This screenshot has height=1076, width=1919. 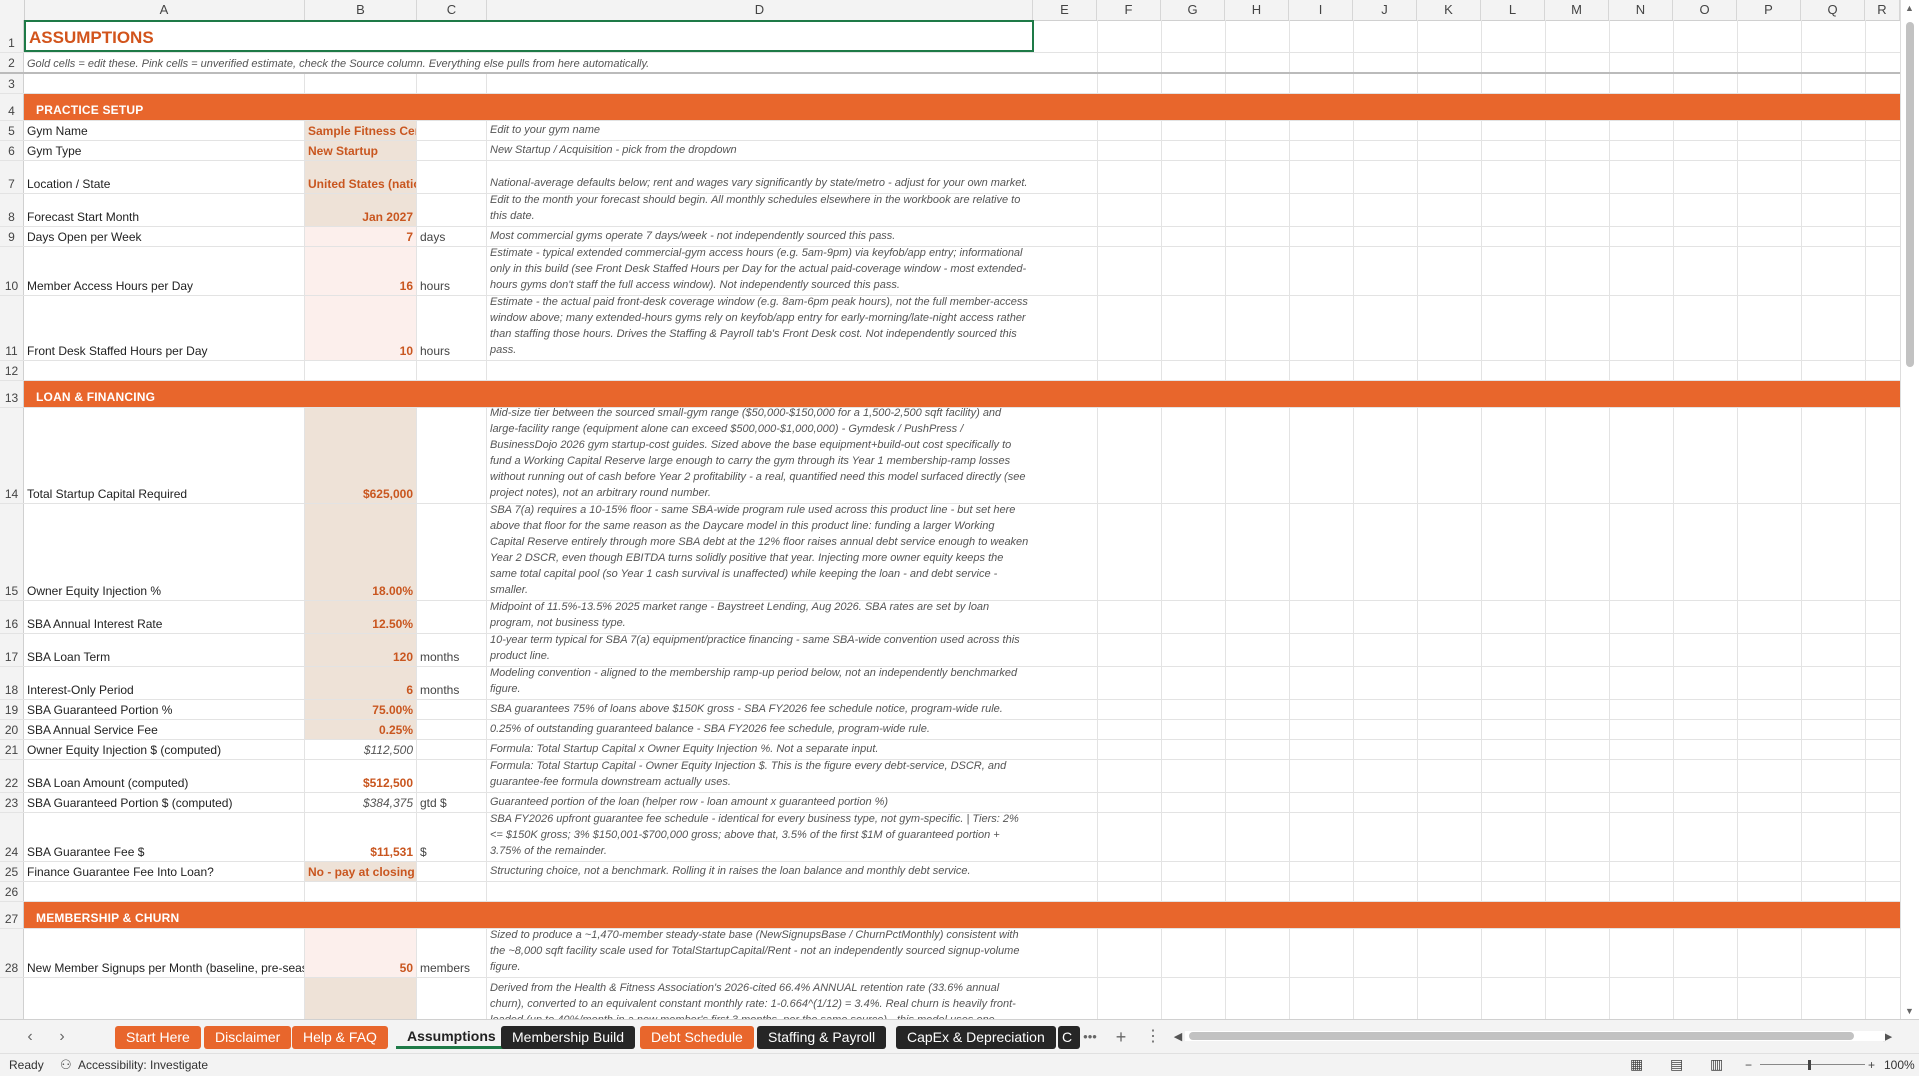 What do you see at coordinates (361, 210) in the screenshot?
I see `forecast-start-input: Jan 2027` at bounding box center [361, 210].